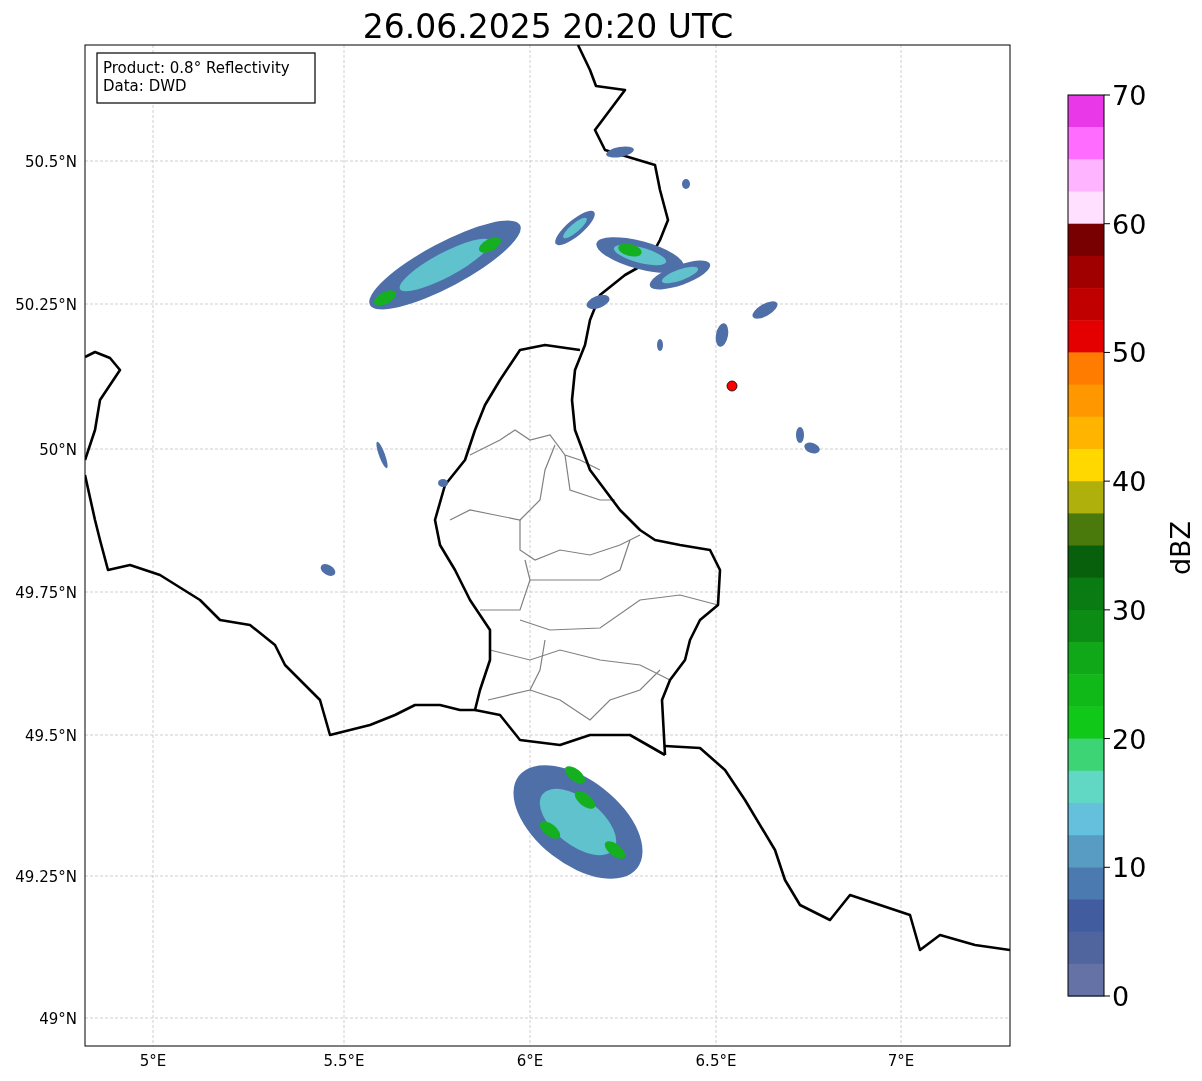  Describe the element at coordinates (1129, 353) in the screenshot. I see `colorbar-tick-label: 50` at that location.